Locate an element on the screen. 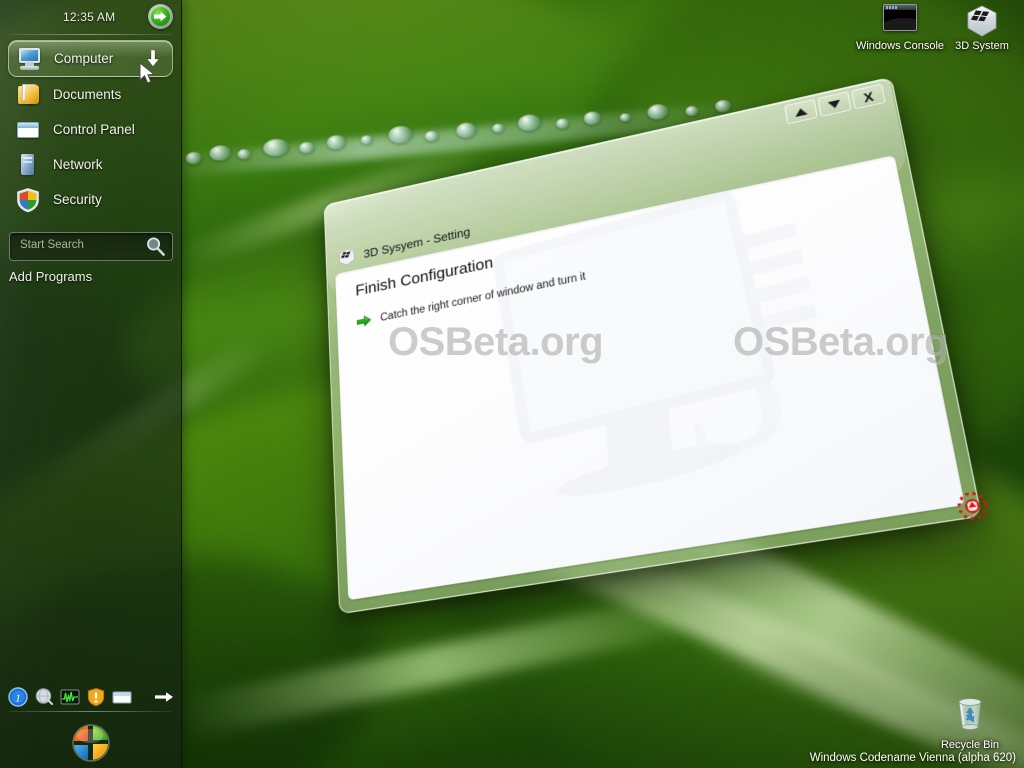  sidebar-divider-bottom is located at coordinates (90, 711).